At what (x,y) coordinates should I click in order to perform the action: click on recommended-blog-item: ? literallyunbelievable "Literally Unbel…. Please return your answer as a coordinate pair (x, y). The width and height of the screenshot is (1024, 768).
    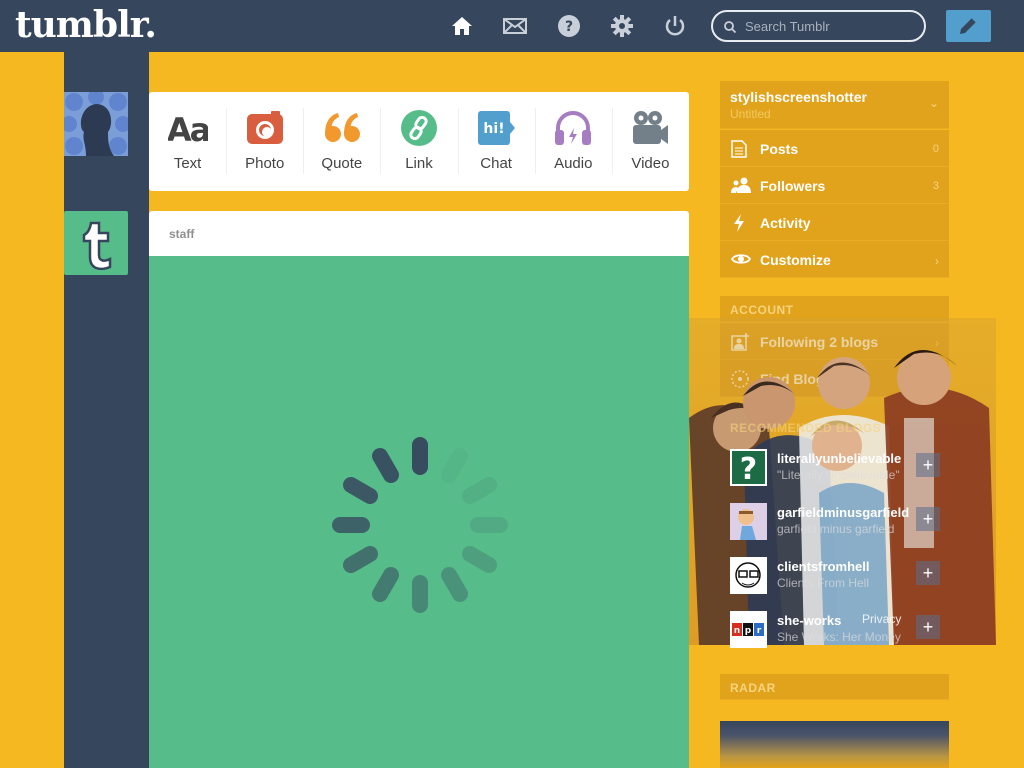
    Looking at the image, I should click on (834, 468).